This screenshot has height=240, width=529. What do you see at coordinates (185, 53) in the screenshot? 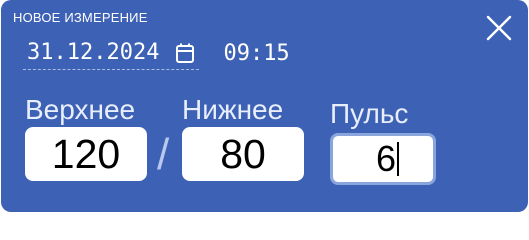
I see `calendar-icon` at bounding box center [185, 53].